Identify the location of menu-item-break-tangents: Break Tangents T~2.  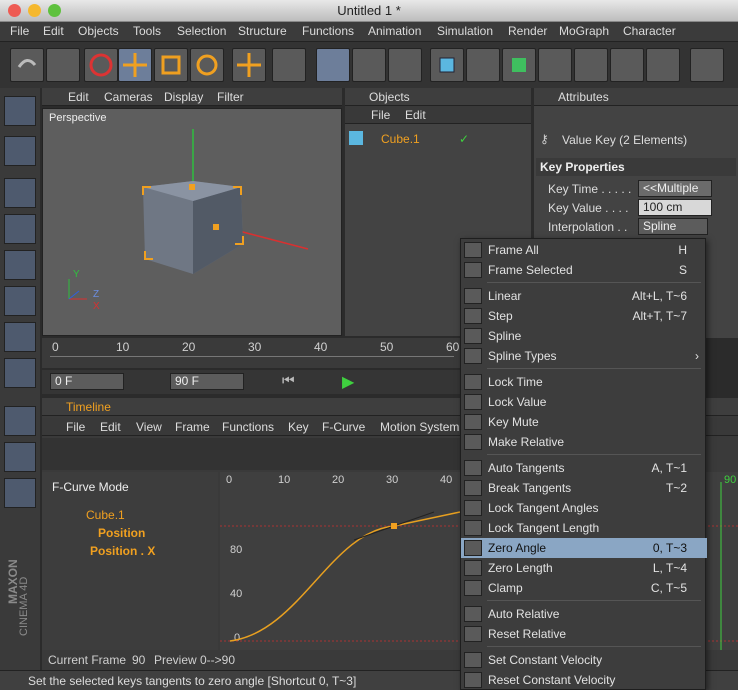
(584, 488).